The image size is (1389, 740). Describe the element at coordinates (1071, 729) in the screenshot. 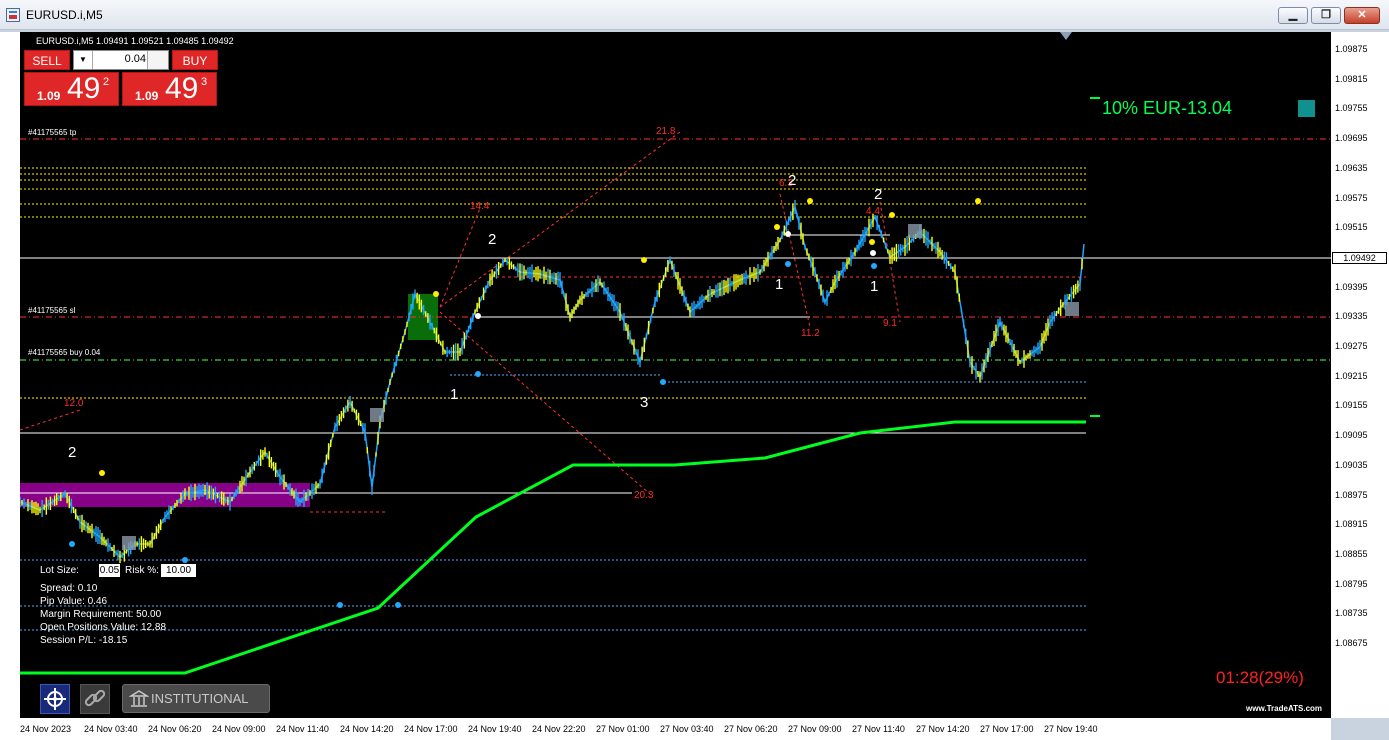

I see `time-tick-label: 27 Nov 19:40` at that location.